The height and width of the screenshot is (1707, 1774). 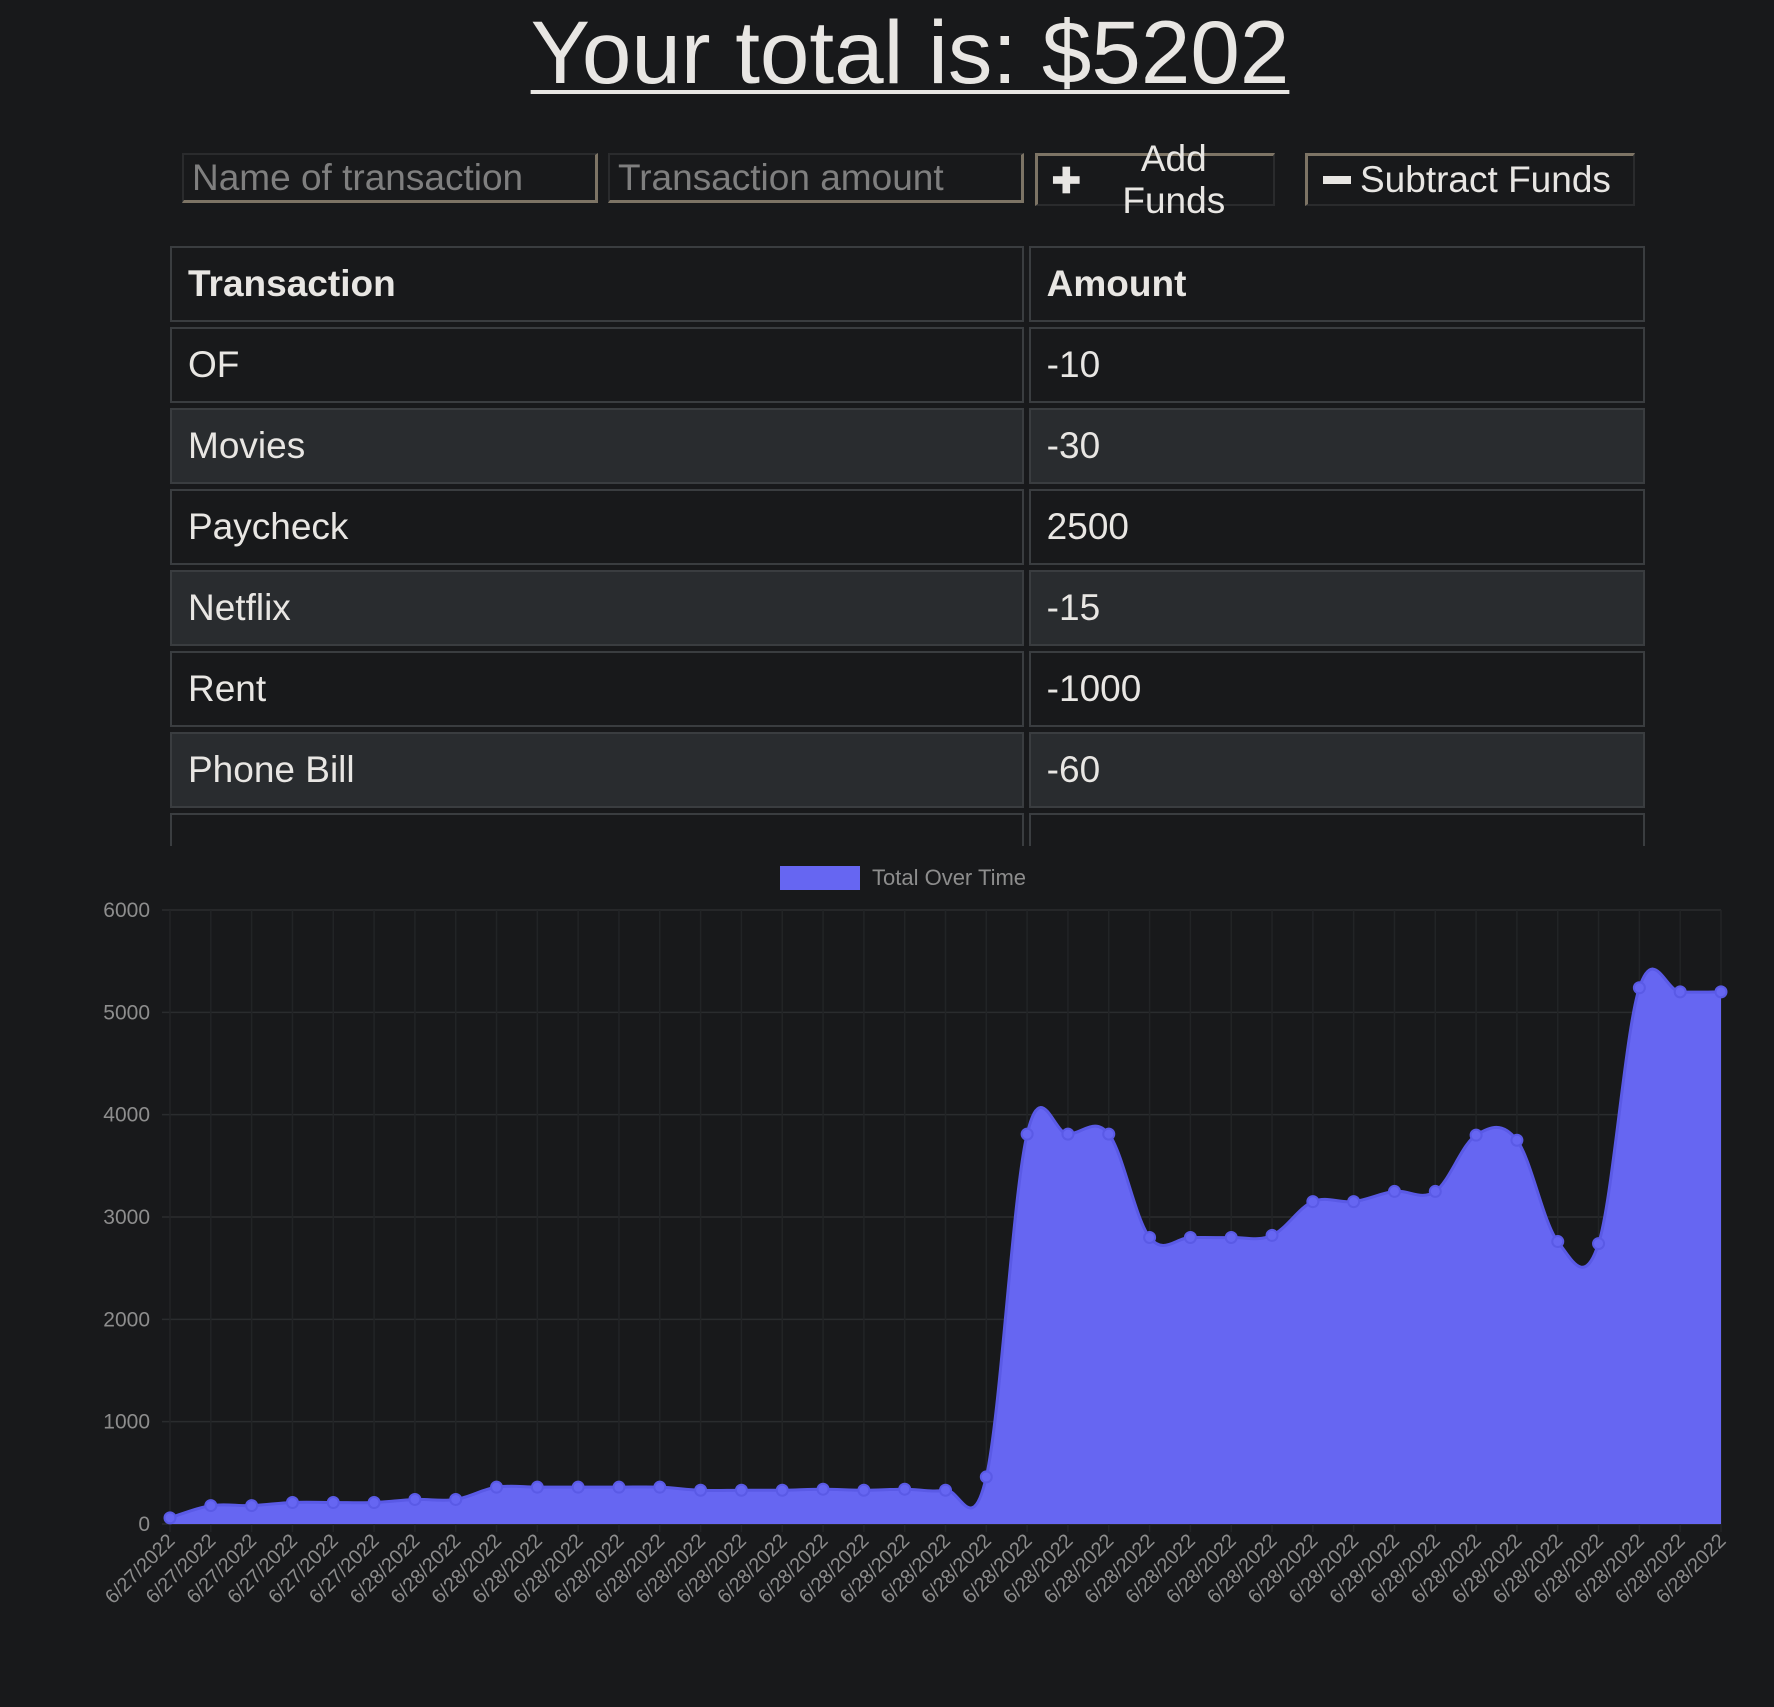 What do you see at coordinates (1336, 689) in the screenshot?
I see `transaction-amount-cell: -1000` at bounding box center [1336, 689].